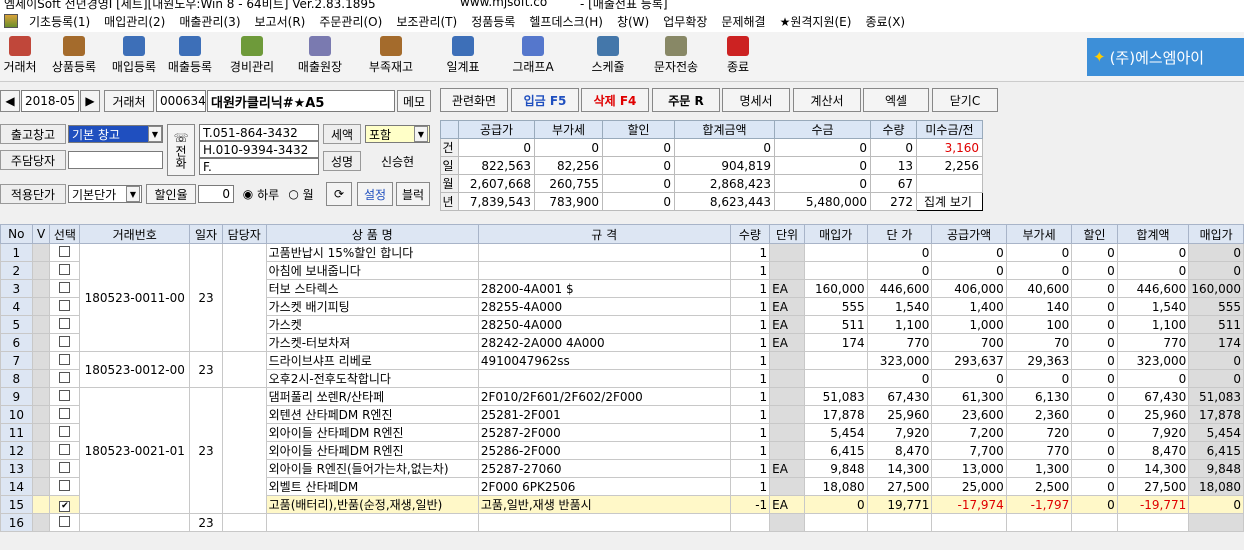  I want to click on grid-header: 상 품 명, so click(372, 234).